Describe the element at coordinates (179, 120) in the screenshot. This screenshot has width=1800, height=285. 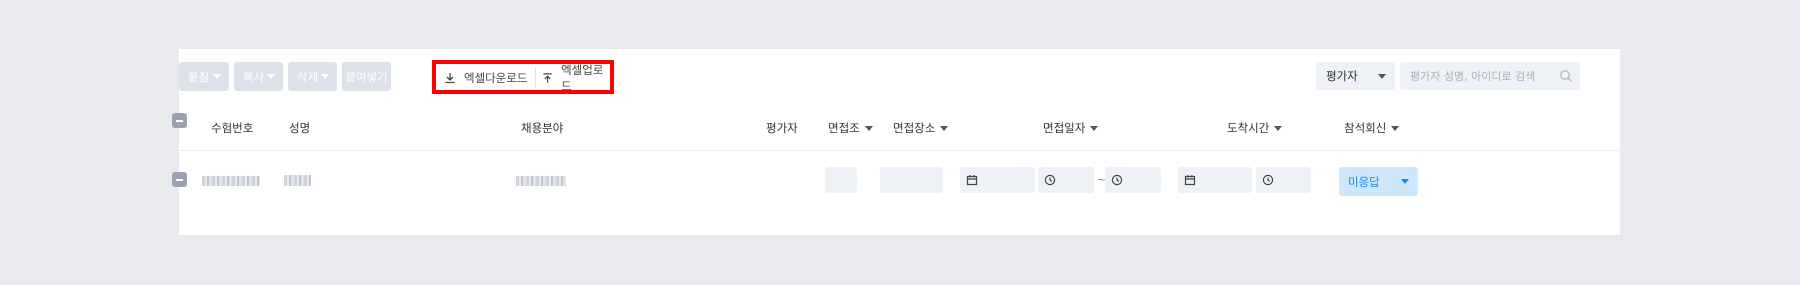
I see `select-all-checkbox` at that location.